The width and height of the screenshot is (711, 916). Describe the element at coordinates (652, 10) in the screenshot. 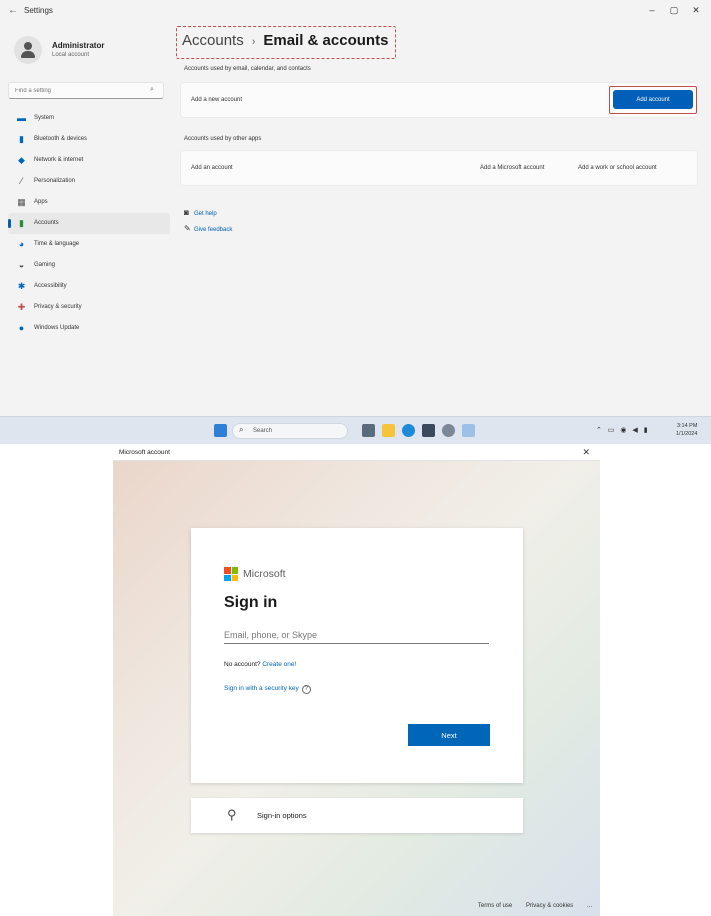

I see `minimize-icon: –` at that location.